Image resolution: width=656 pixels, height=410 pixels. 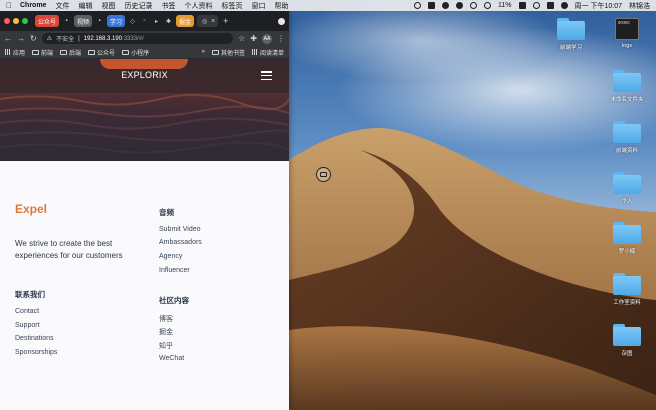 What do you see at coordinates (627, 354) in the screenshot?
I see `desktop-item-label: 杂图` at bounding box center [627, 354].